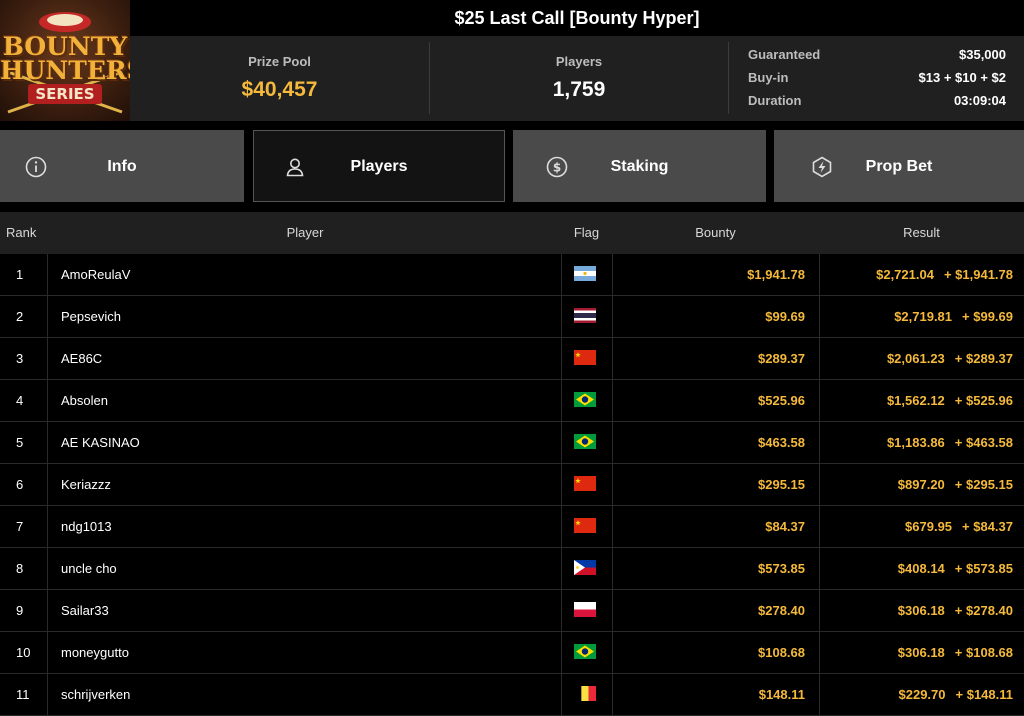  I want to click on result-prize: $679.95, so click(929, 526).